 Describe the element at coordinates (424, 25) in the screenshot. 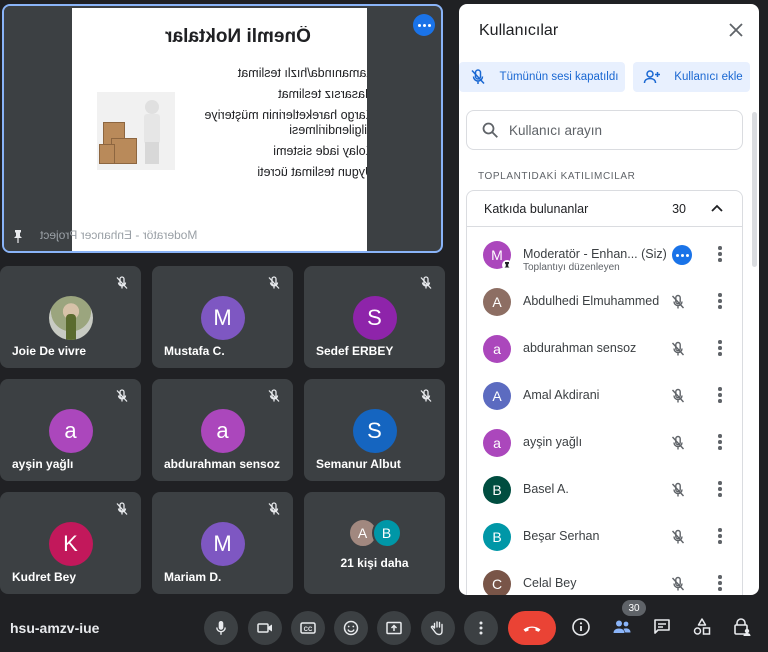

I see `tile-options-button` at that location.